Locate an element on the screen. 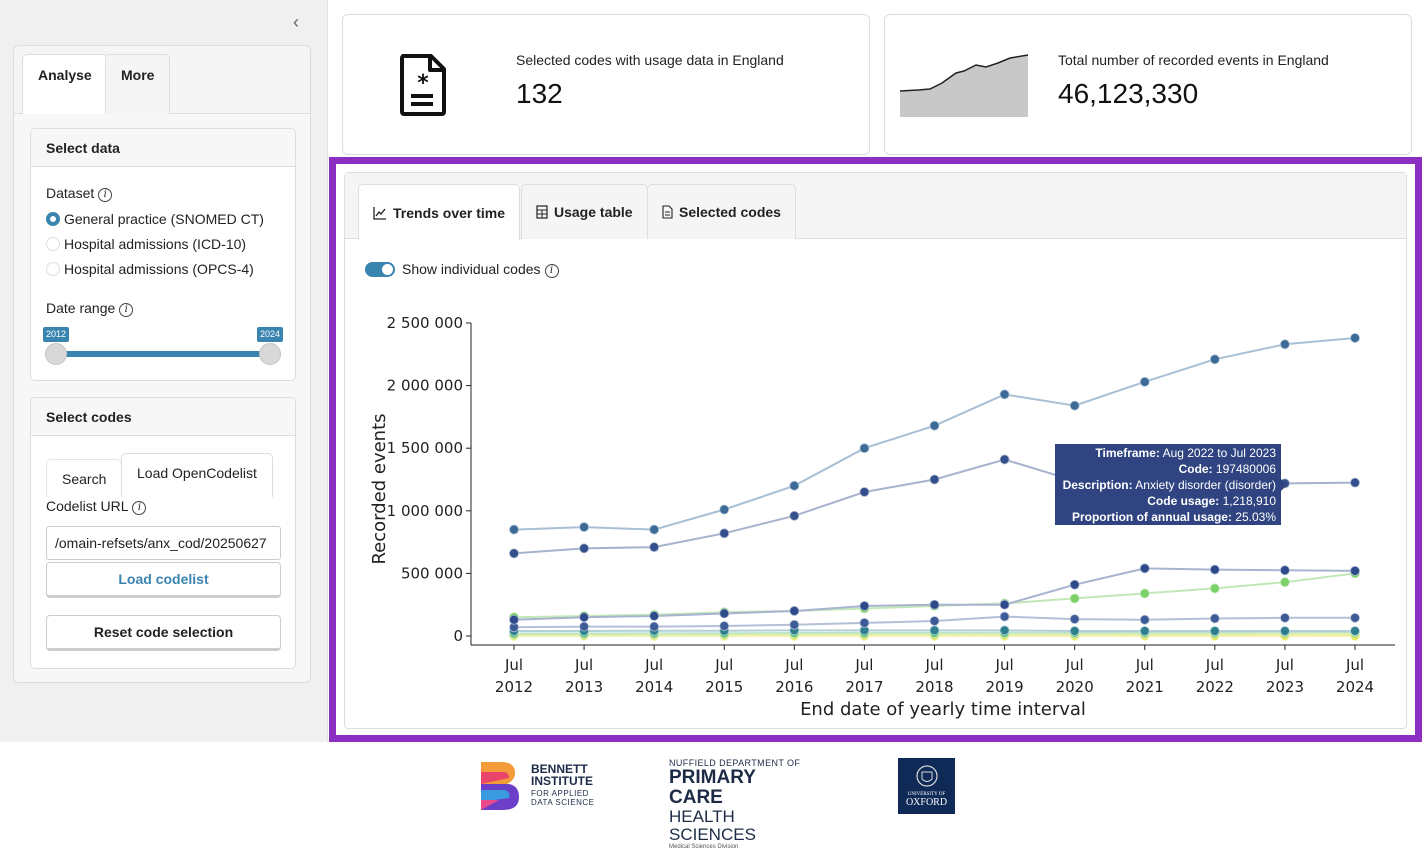 This screenshot has height=850, width=1422. x-tick-label: 2016 is located at coordinates (794, 687).